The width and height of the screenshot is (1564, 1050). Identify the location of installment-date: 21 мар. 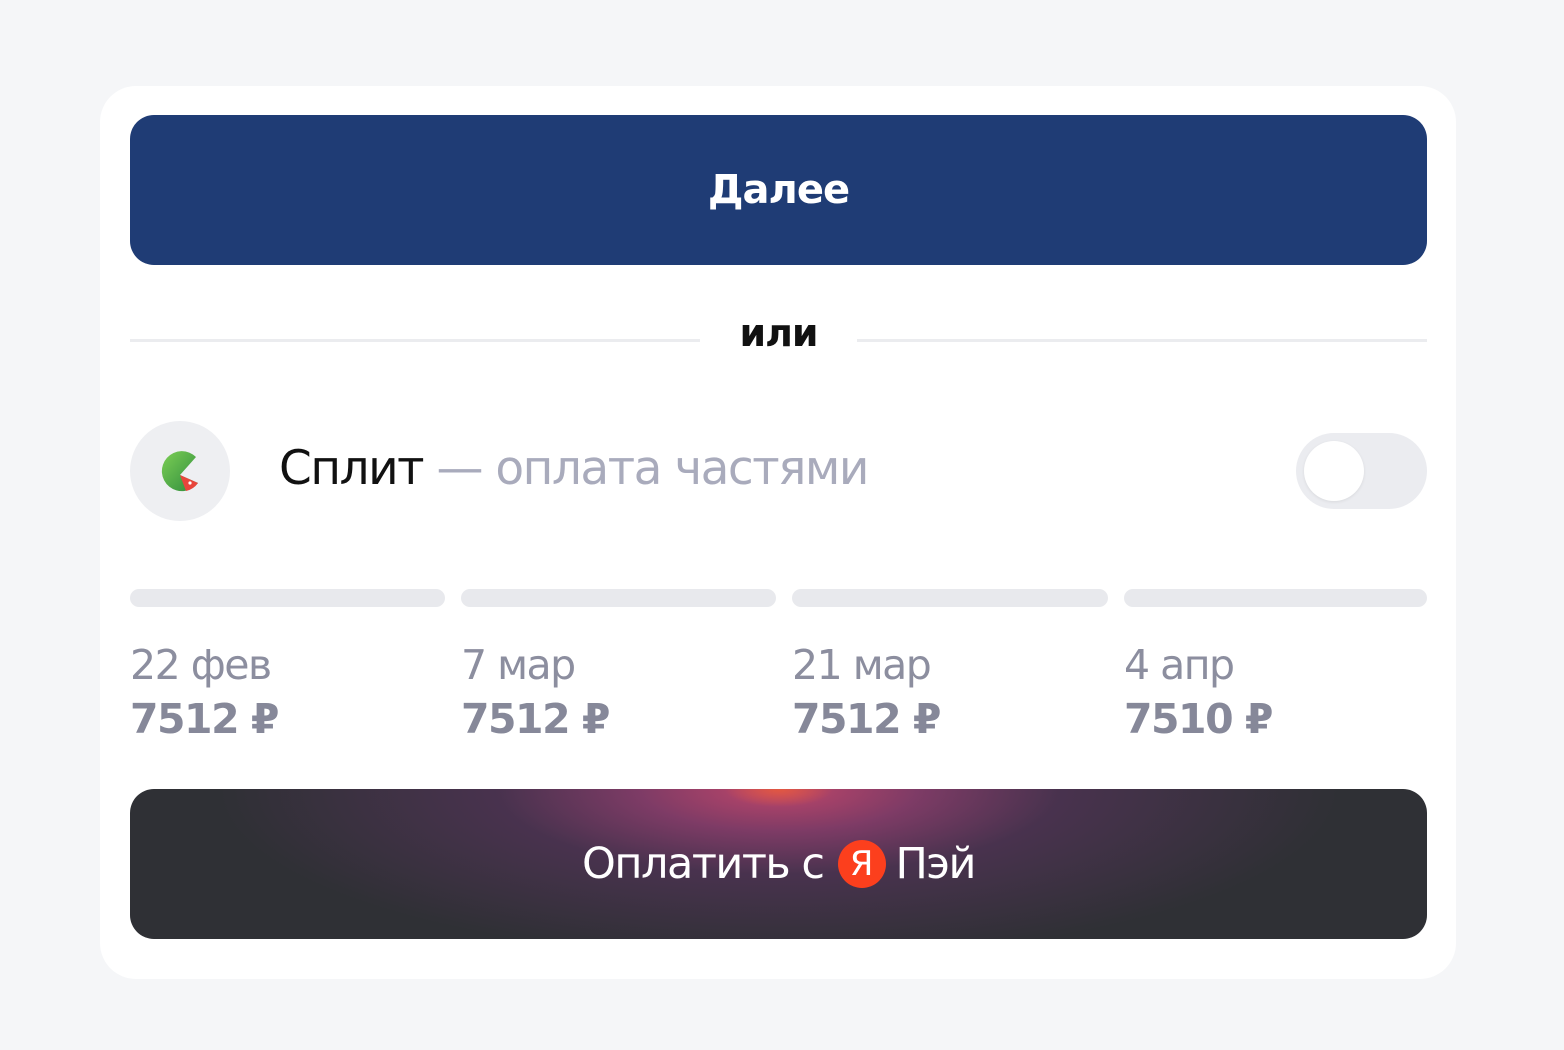
(862, 665).